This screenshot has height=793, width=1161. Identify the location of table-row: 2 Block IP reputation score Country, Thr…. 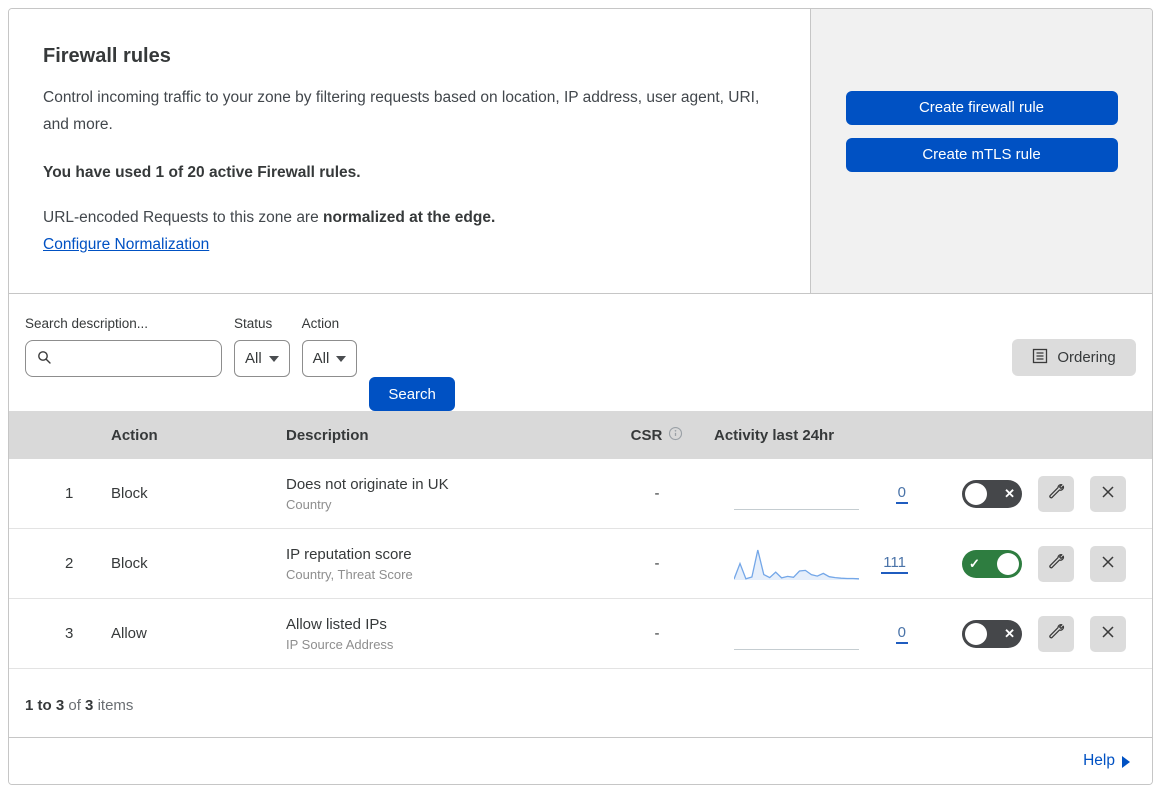
(580, 564).